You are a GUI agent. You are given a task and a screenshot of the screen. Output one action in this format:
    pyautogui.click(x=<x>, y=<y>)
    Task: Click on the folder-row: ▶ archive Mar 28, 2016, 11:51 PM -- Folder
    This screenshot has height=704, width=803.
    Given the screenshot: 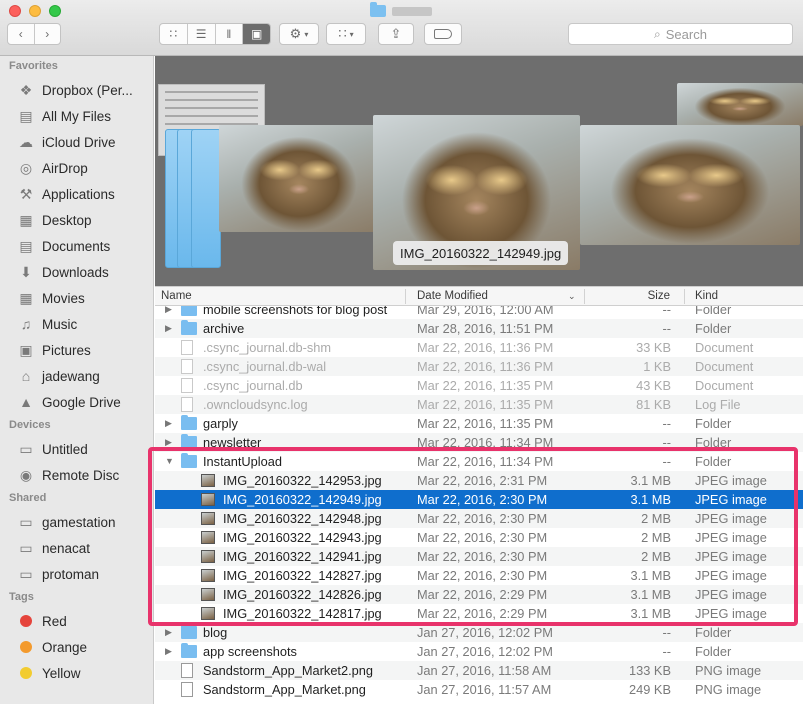 What is the action you would take?
    pyautogui.click(x=479, y=328)
    